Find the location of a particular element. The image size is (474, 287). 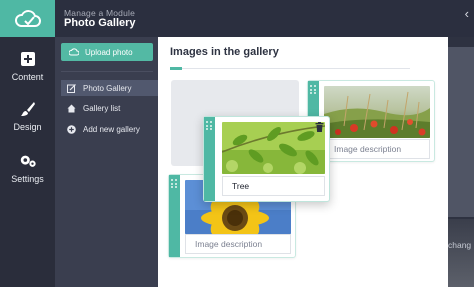

divider is located at coordinates (107, 71).